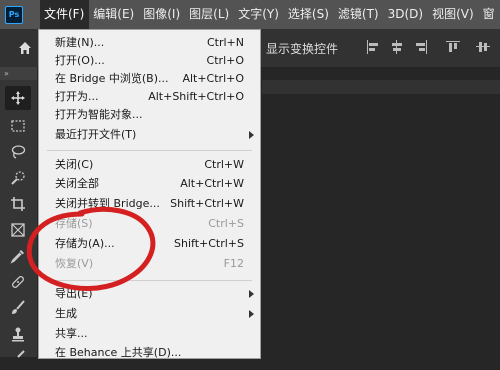 This screenshot has height=370, width=500. I want to click on menu-item-label: 导出(E), so click(74, 293).